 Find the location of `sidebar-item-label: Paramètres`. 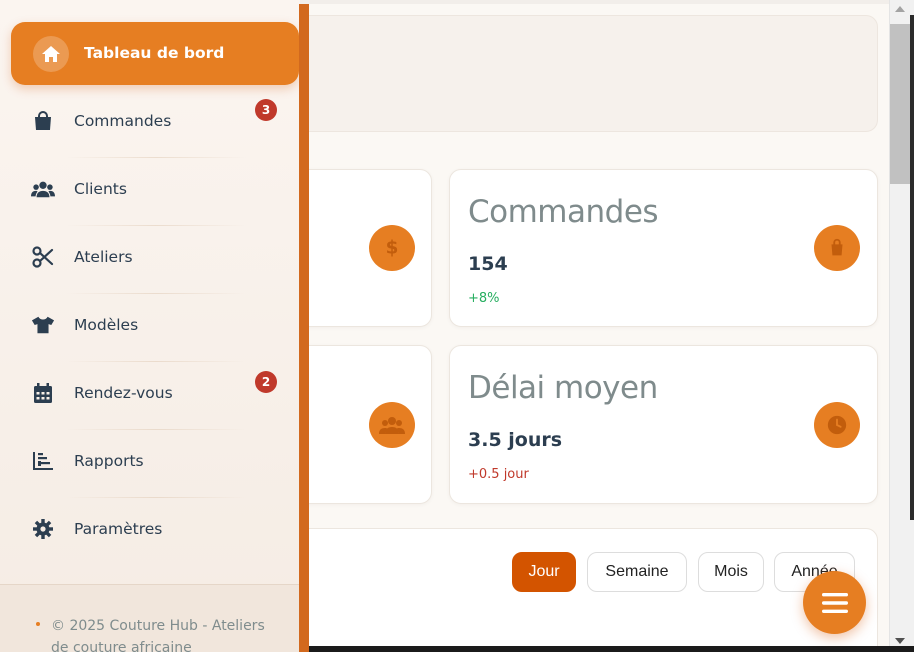

sidebar-item-label: Paramètres is located at coordinates (118, 529).